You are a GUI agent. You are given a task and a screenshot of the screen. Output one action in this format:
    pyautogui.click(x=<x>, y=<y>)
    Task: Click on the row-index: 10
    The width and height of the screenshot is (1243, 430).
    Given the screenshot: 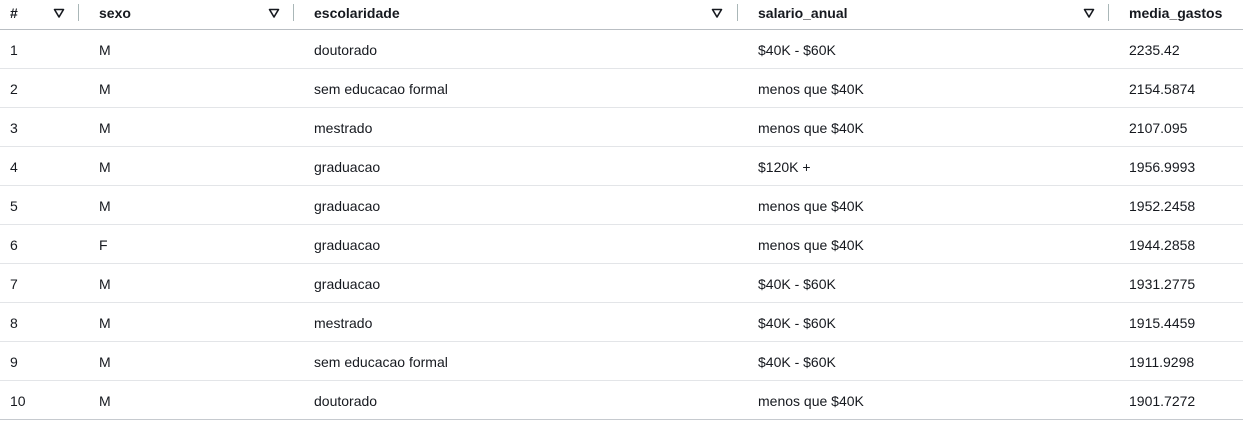 What is the action you would take?
    pyautogui.click(x=18, y=401)
    